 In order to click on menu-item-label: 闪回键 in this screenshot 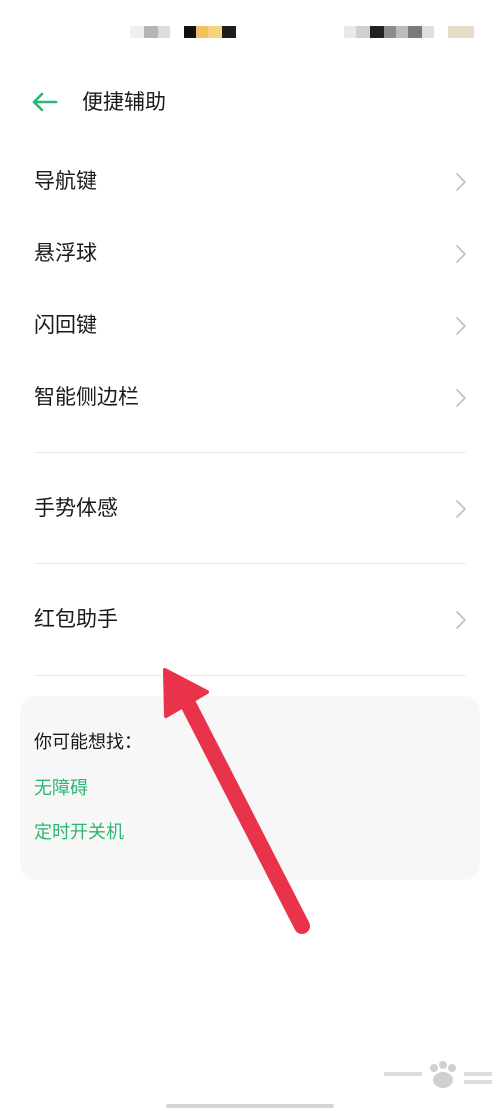, I will do `click(65, 325)`.